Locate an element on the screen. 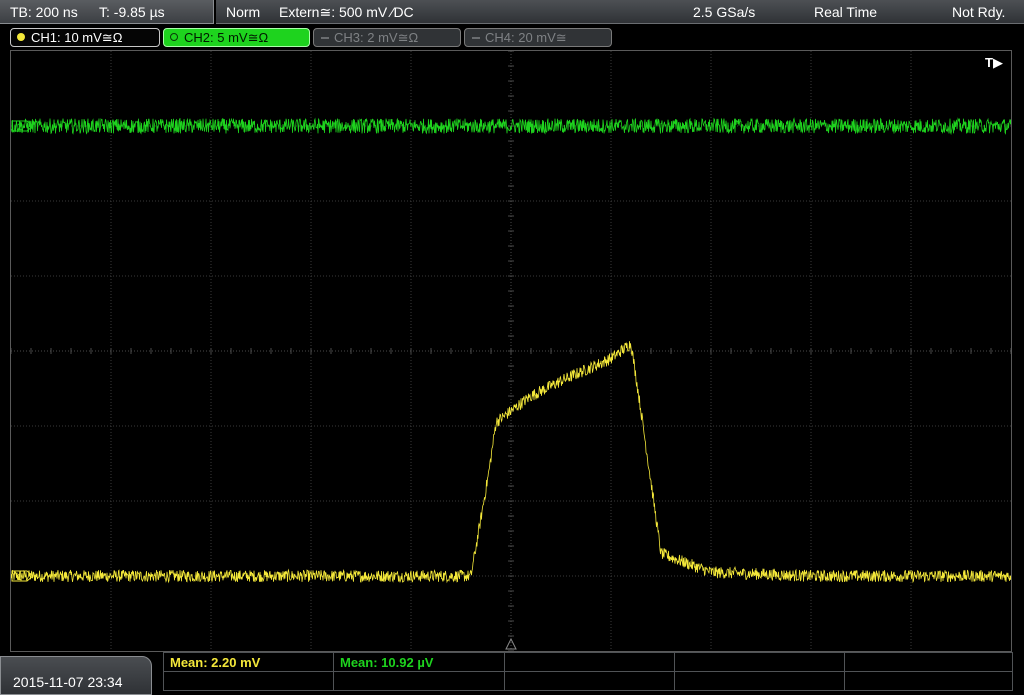 This screenshot has height=695, width=1024. measurement-table: Mean: 2.20 mV Mean: 10.92 µV is located at coordinates (588, 673).